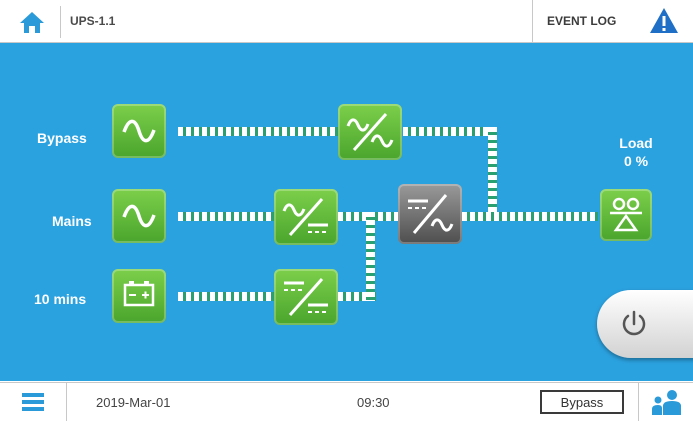 This screenshot has height=421, width=693. What do you see at coordinates (93, 21) in the screenshot?
I see `device-name: UPS-1.1` at bounding box center [93, 21].